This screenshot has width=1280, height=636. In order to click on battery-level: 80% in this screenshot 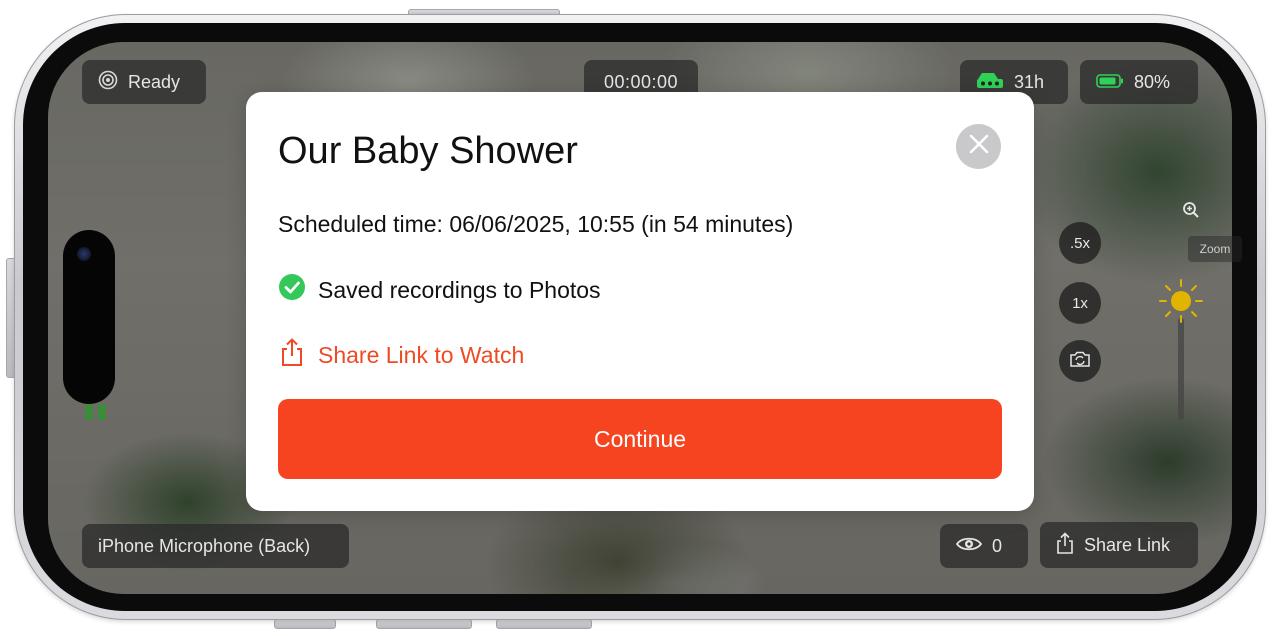, I will do `click(1152, 81)`.